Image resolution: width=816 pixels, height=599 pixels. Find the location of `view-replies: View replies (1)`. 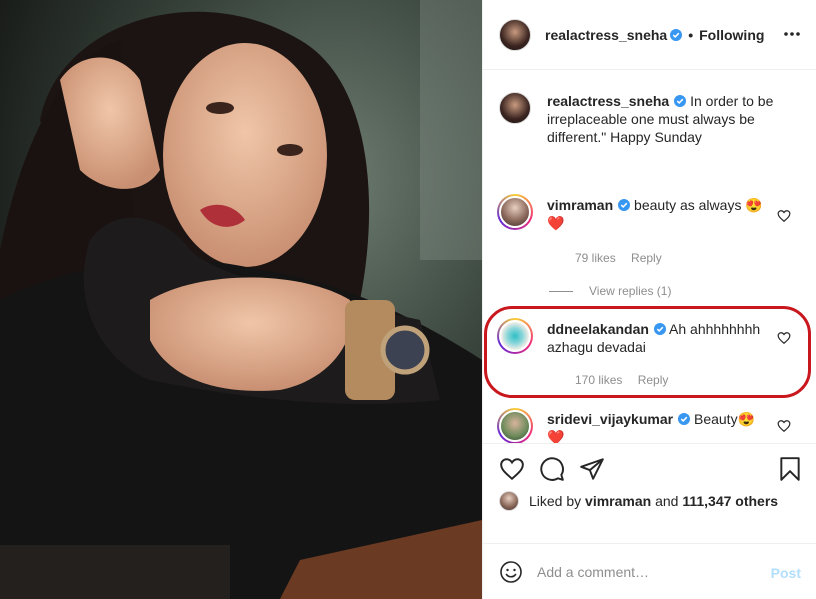

view-replies: View replies (1) is located at coordinates (616, 291).